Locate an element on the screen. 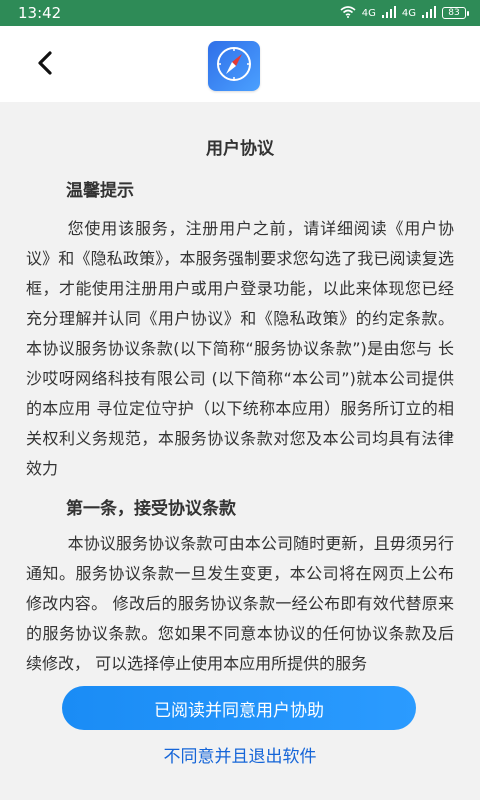 The width and height of the screenshot is (480, 800). battery-level: 83 is located at coordinates (454, 12).